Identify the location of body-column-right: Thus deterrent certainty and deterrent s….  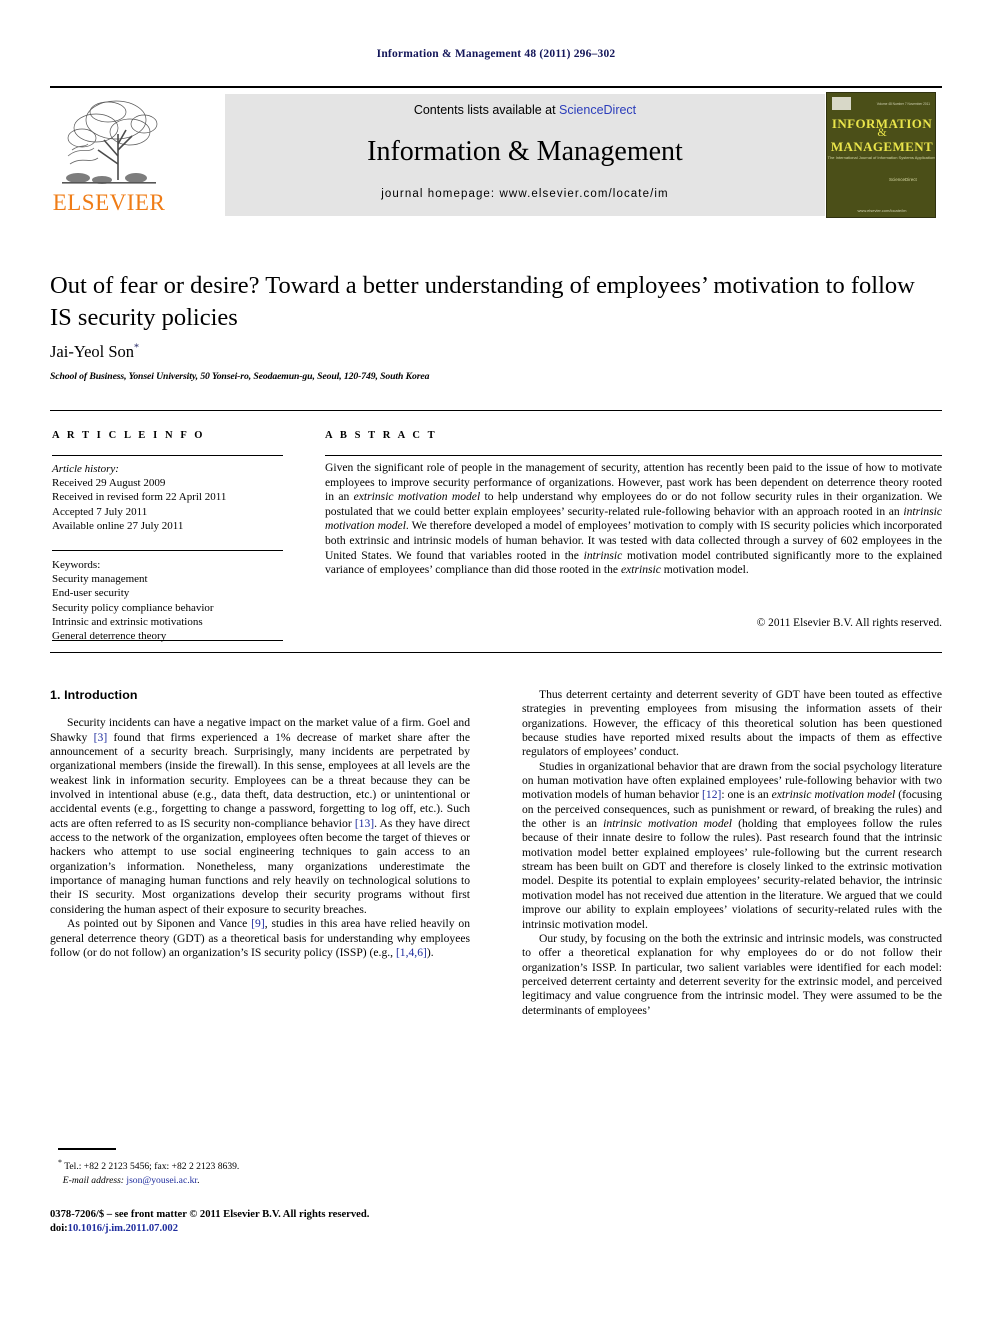
(732, 853).